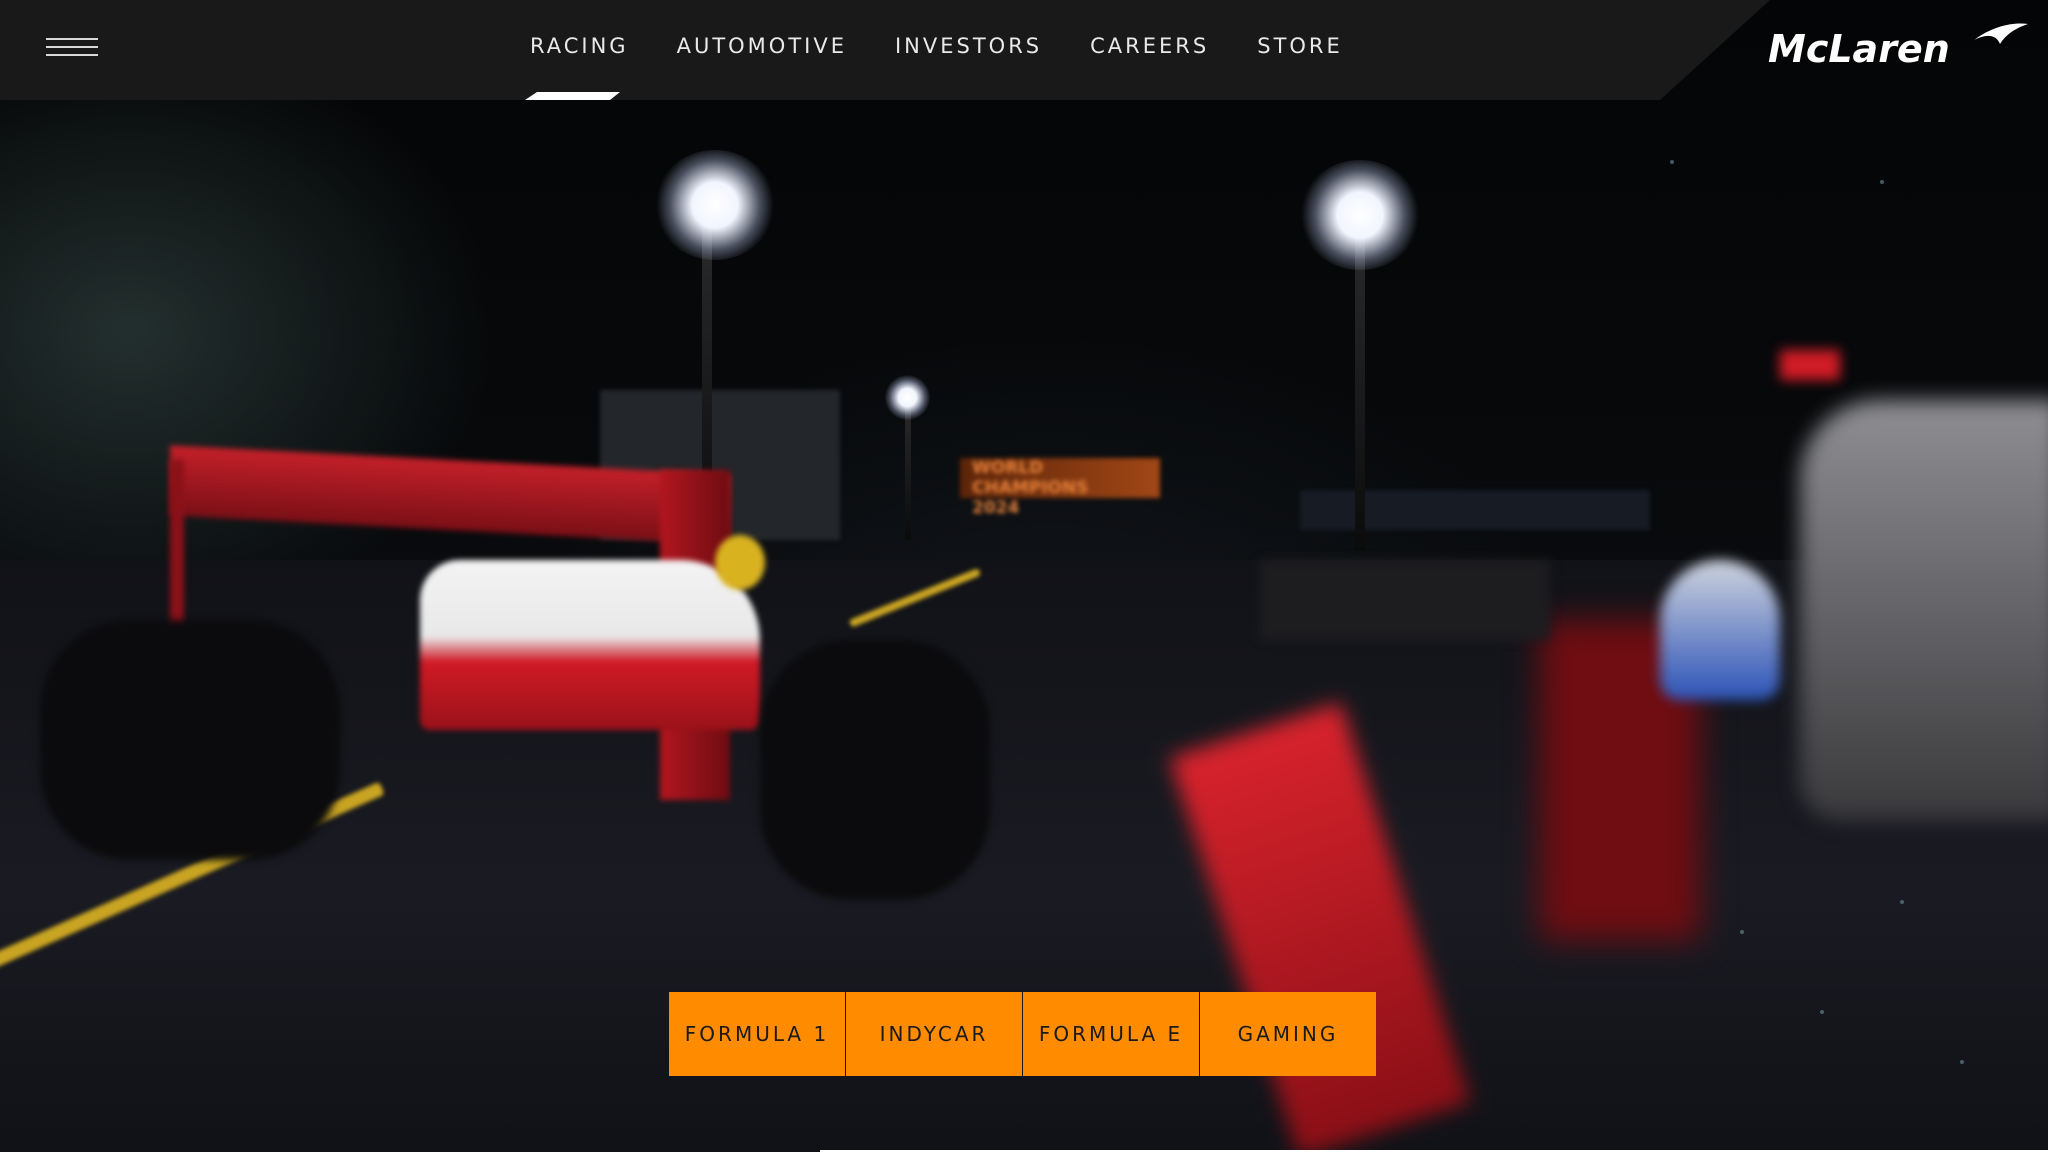 The image size is (2048, 1152). Describe the element at coordinates (757, 1034) in the screenshot. I see `formula-1-button: FORMULA 1` at that location.